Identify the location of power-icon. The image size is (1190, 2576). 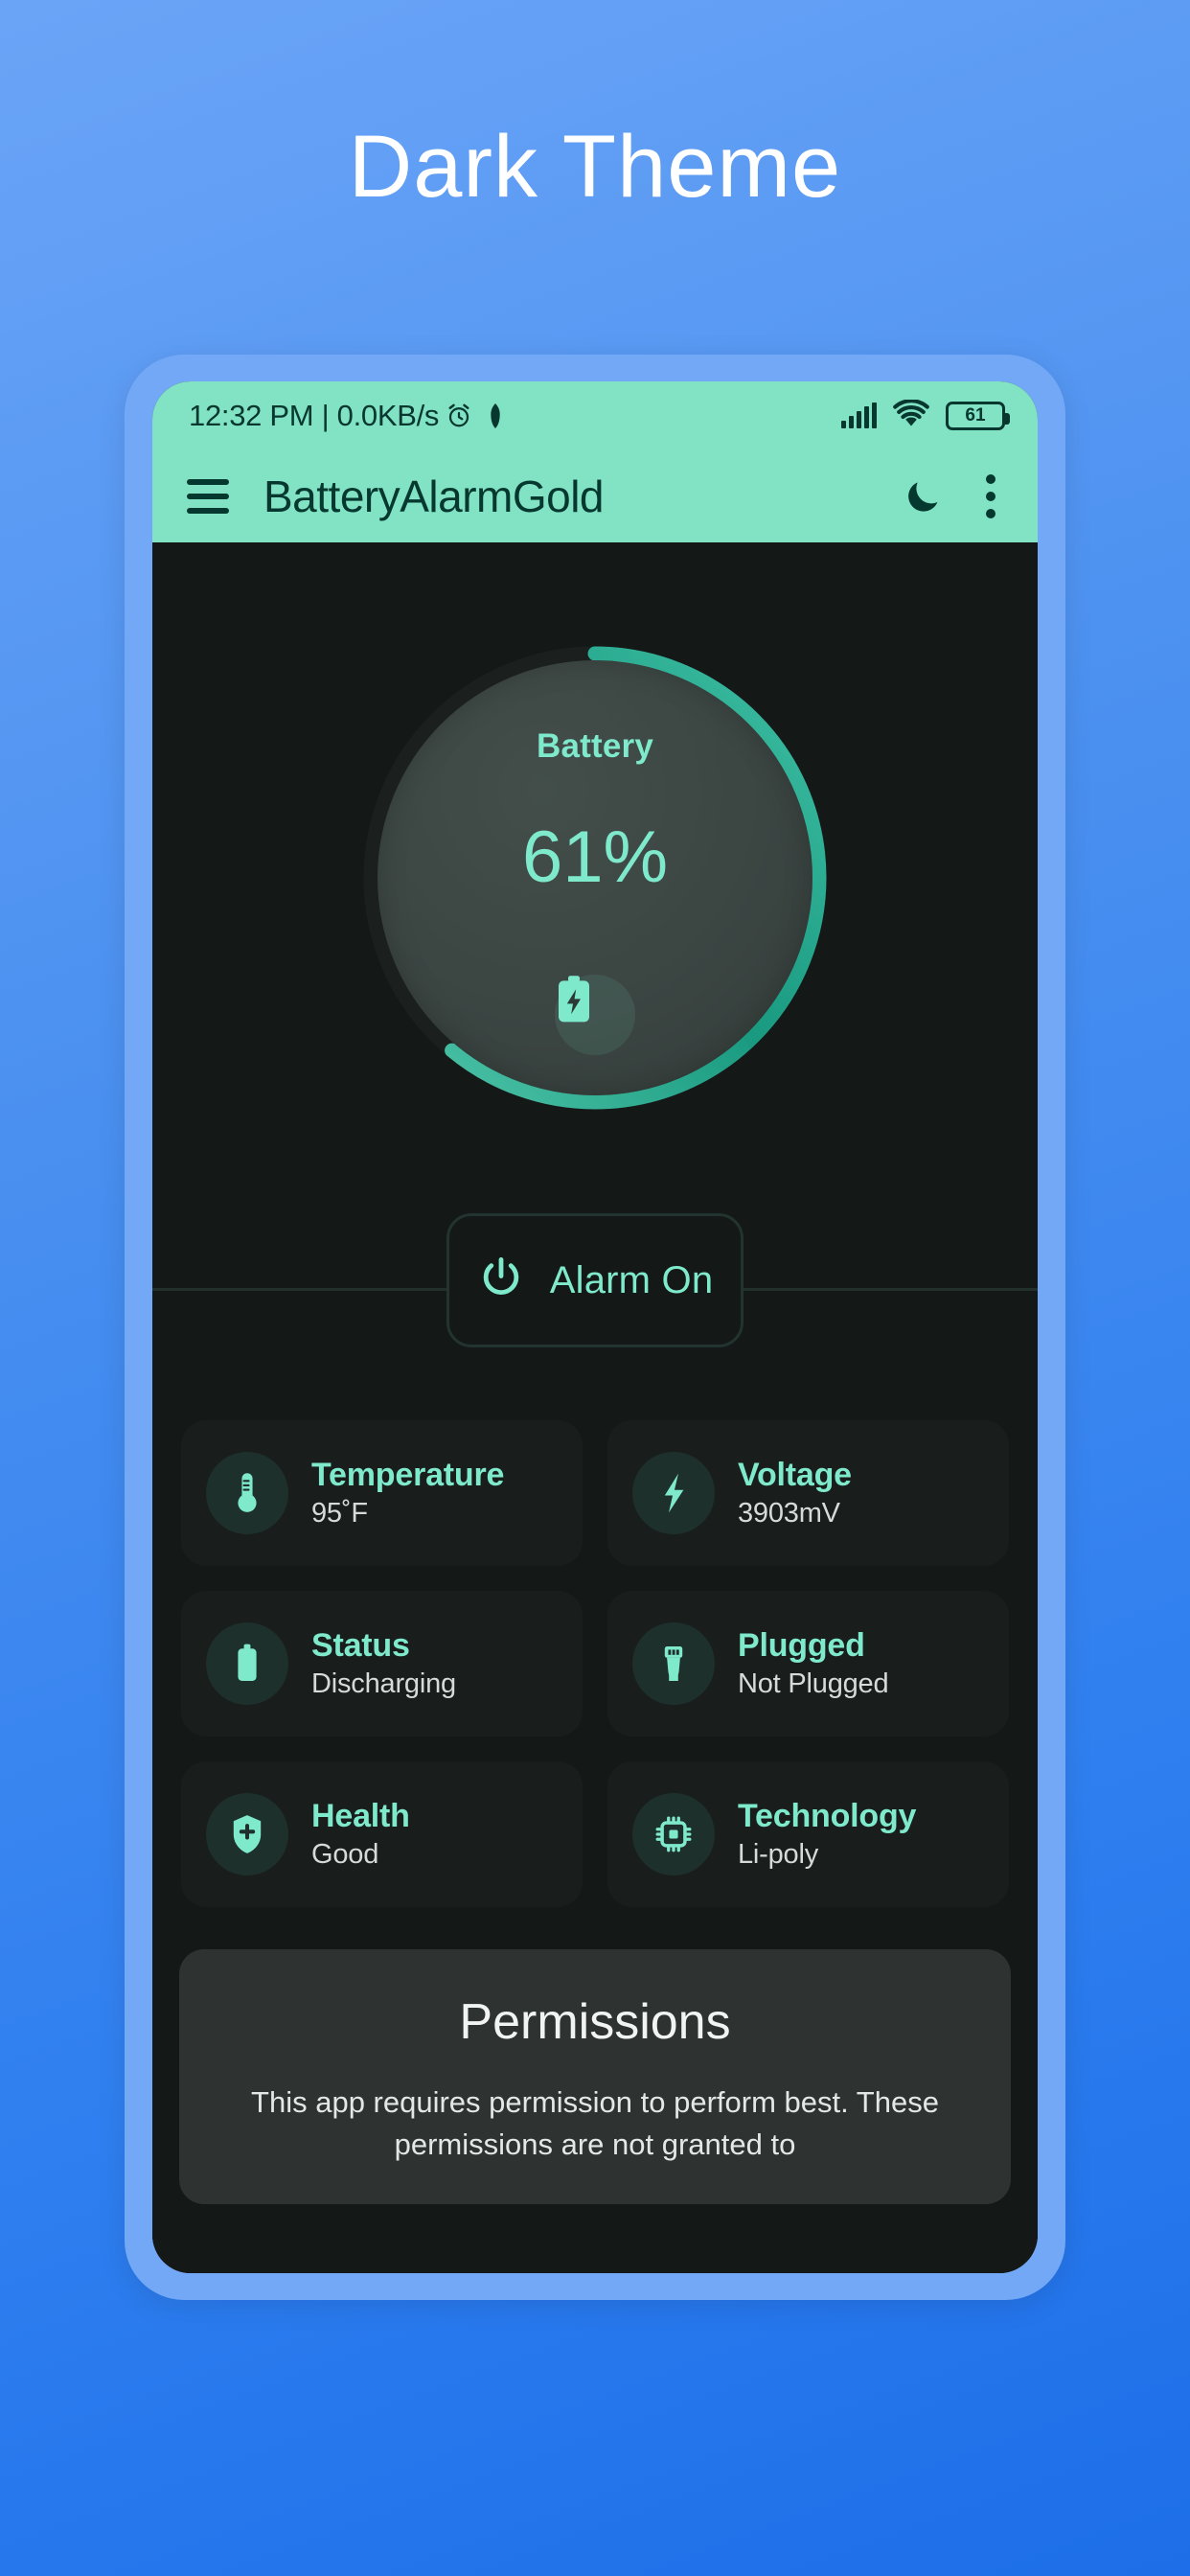
(501, 1280).